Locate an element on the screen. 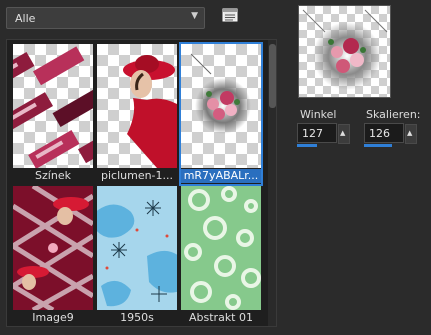 This screenshot has width=431, height=335. gallery-tile-image9: Image9 is located at coordinates (53, 256).